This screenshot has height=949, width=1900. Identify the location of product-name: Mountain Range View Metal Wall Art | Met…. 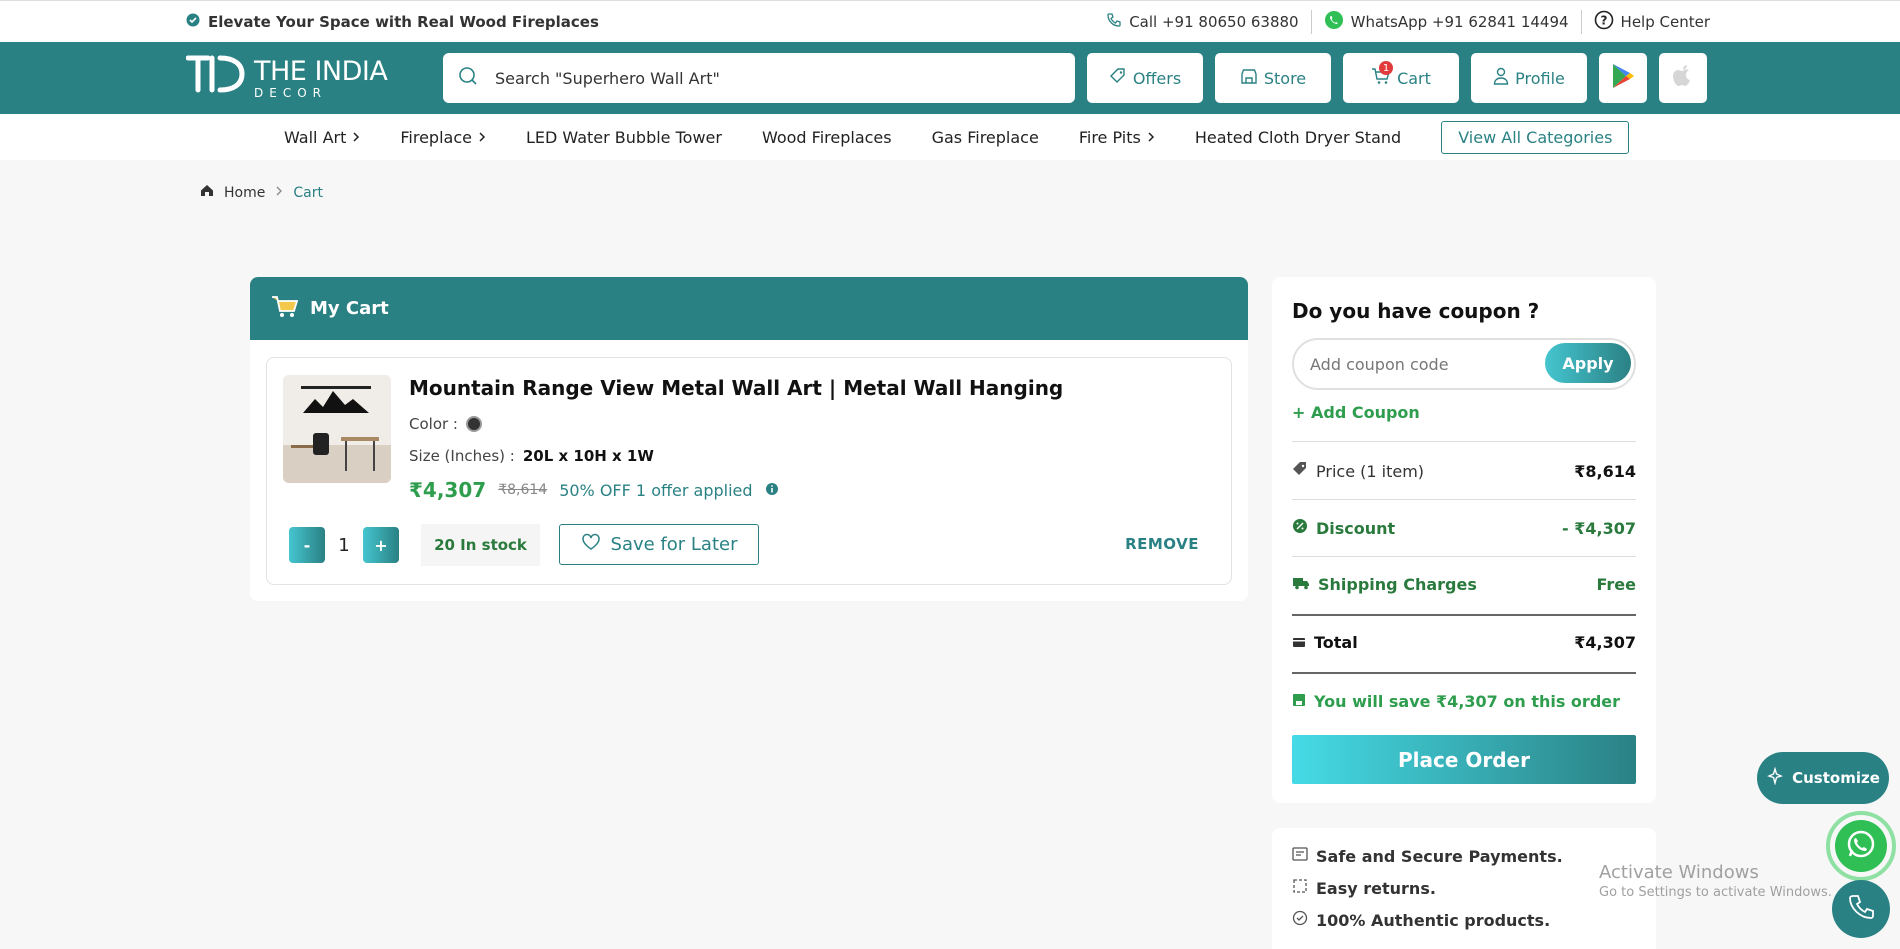
(736, 388).